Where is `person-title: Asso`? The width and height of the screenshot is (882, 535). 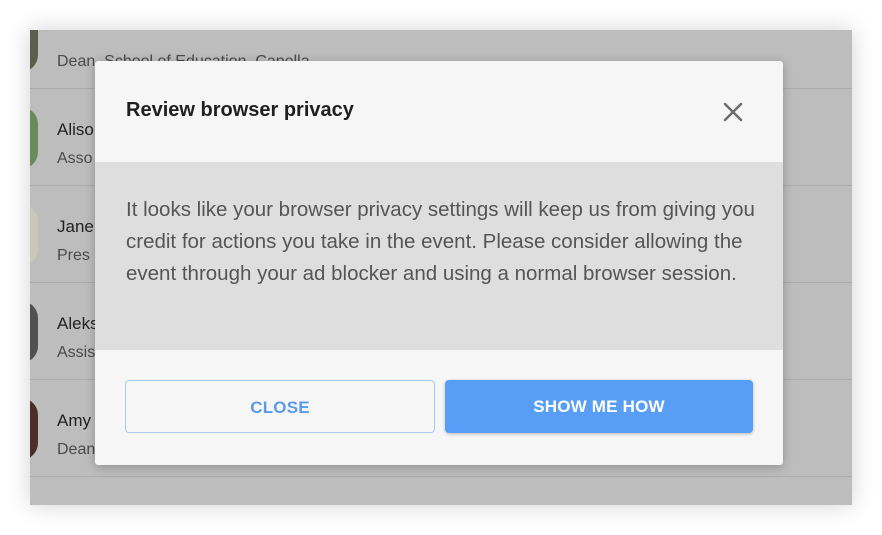 person-title: Asso is located at coordinates (75, 158).